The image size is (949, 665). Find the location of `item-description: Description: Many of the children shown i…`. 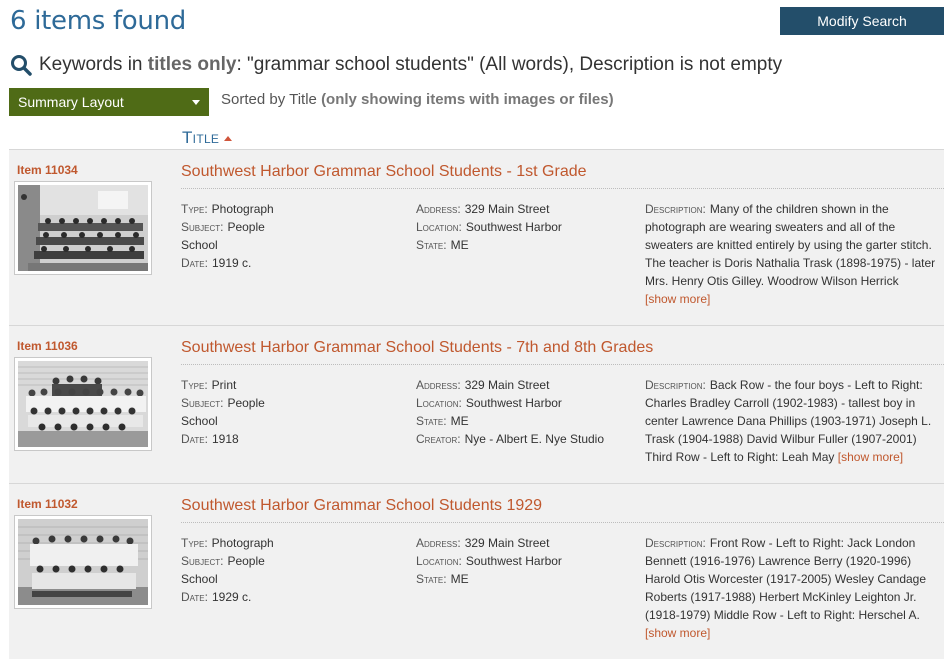

item-description: Description: Many of the children shown i… is located at coordinates (790, 254).